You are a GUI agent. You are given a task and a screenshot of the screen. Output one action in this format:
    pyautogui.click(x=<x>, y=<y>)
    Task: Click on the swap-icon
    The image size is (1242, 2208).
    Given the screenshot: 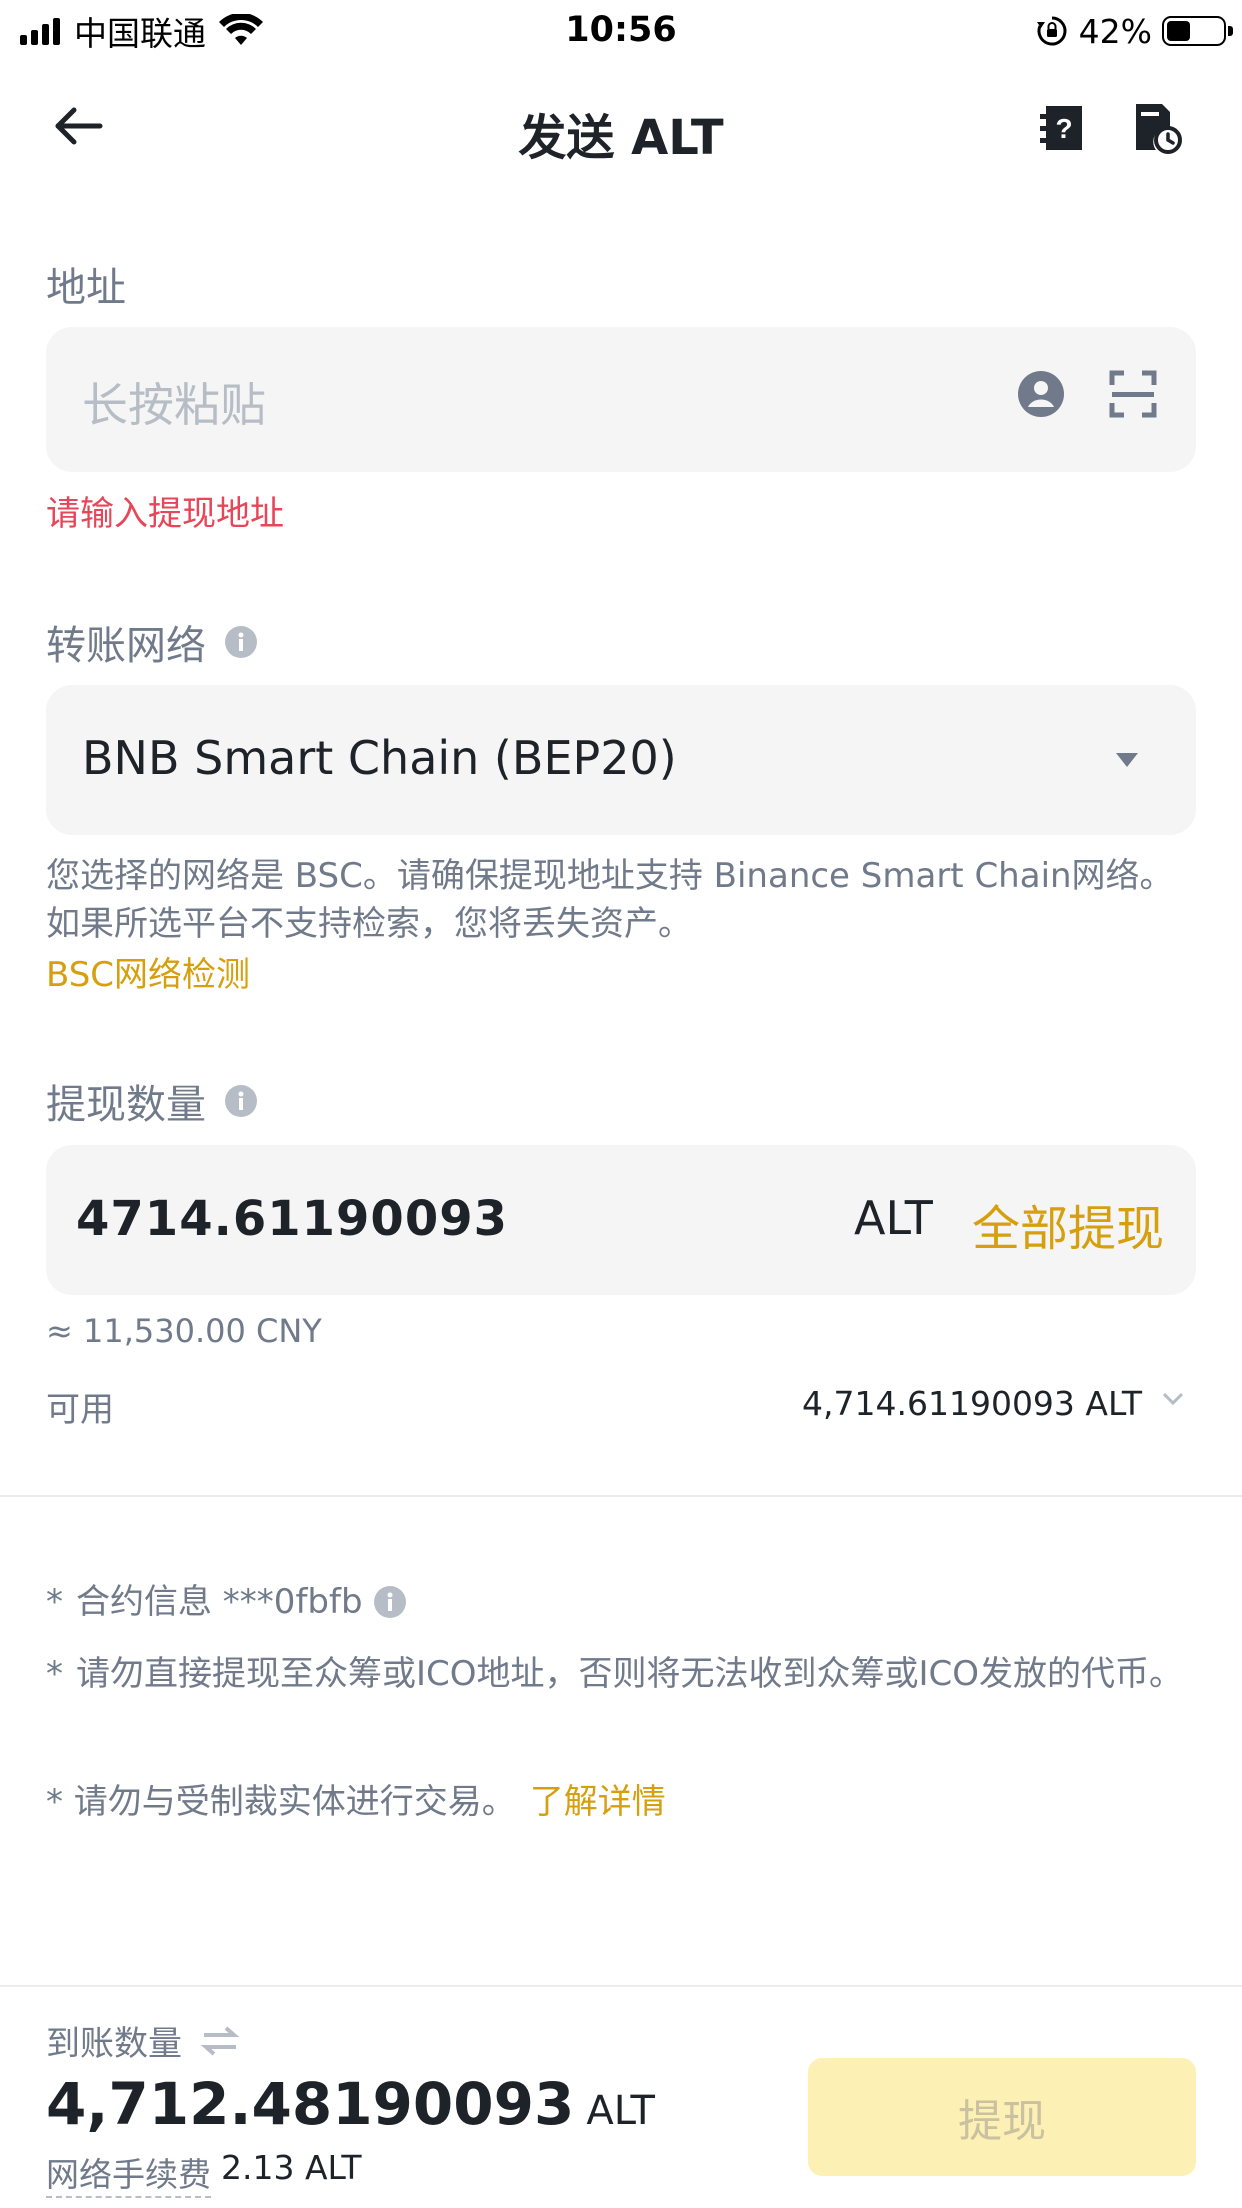 What is the action you would take?
    pyautogui.click(x=220, y=2041)
    